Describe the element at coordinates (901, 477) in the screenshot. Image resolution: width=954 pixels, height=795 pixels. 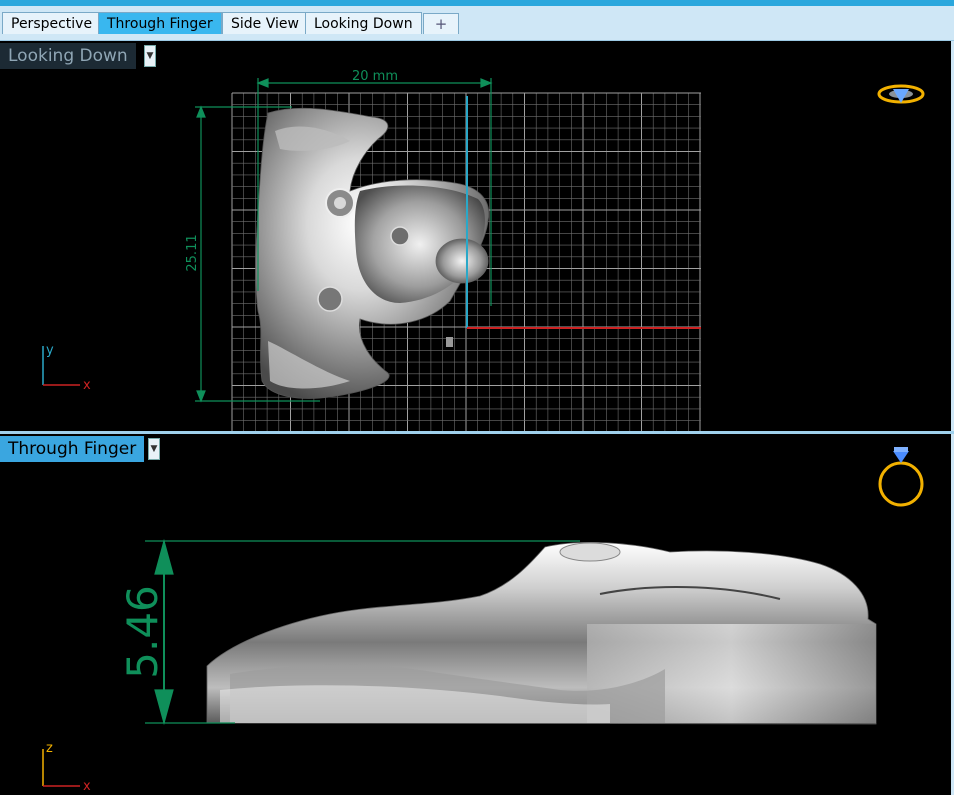
I see `ring-front-view-icon` at that location.